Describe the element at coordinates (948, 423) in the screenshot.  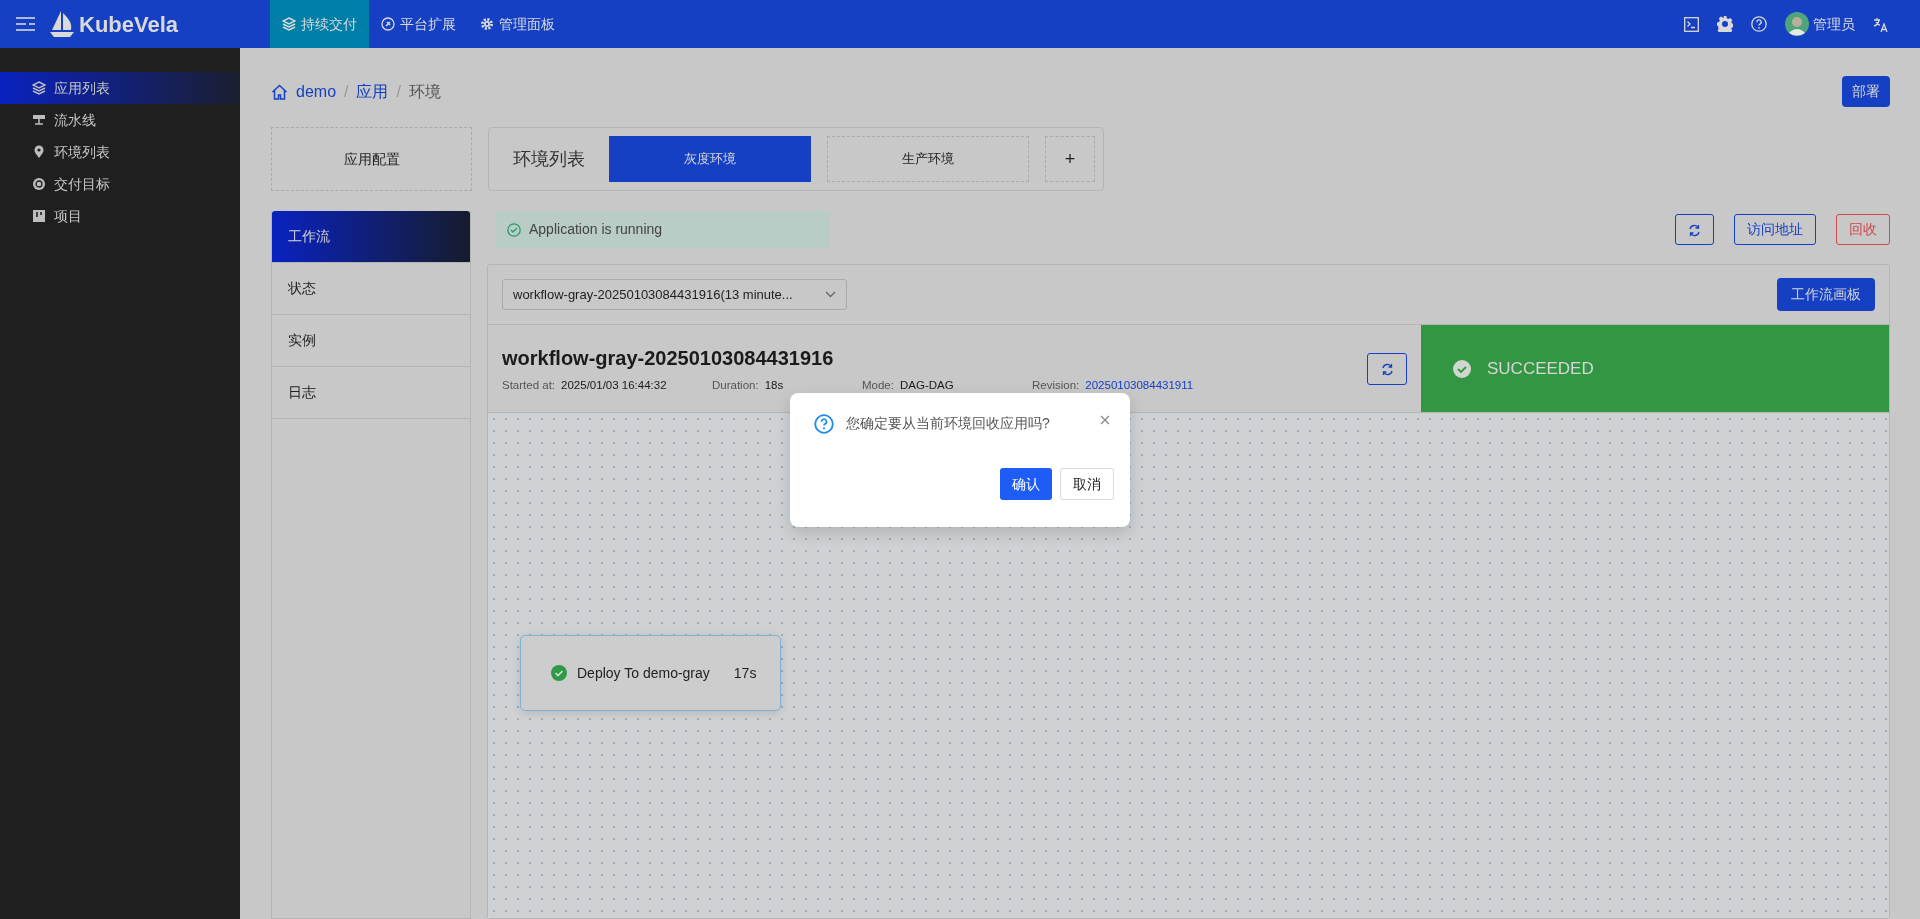
I see `dialog-message: 您确定要从当前环境回收应用吗?` at that location.